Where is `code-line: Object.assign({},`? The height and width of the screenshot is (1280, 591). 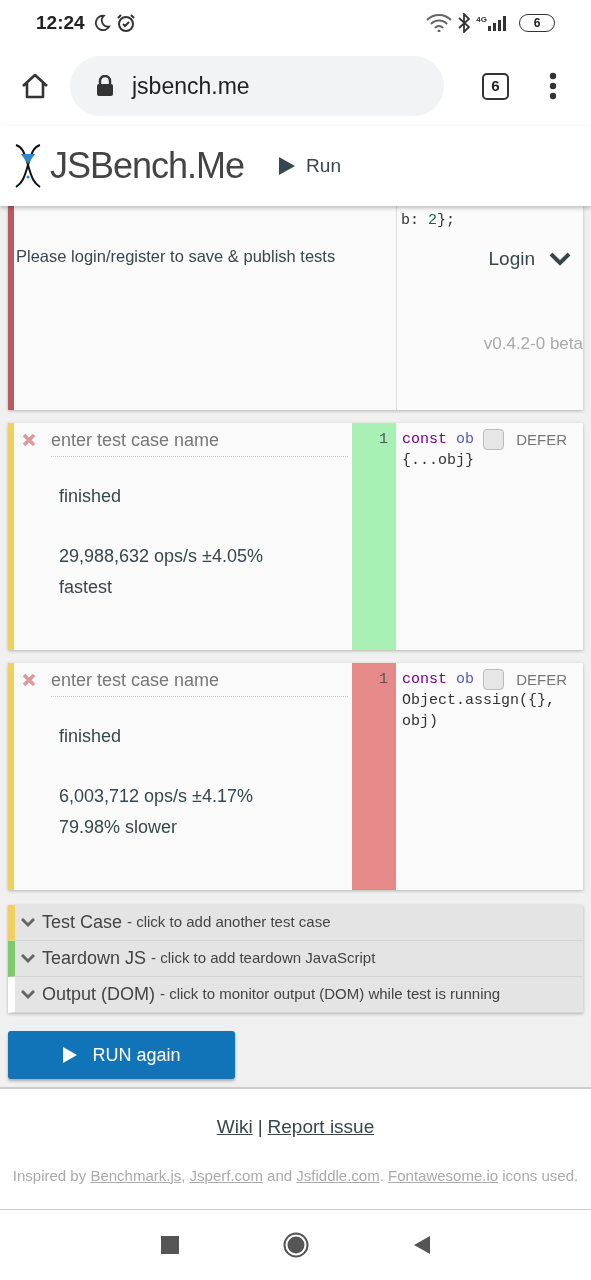
code-line: Object.assign({}, is located at coordinates (479, 701).